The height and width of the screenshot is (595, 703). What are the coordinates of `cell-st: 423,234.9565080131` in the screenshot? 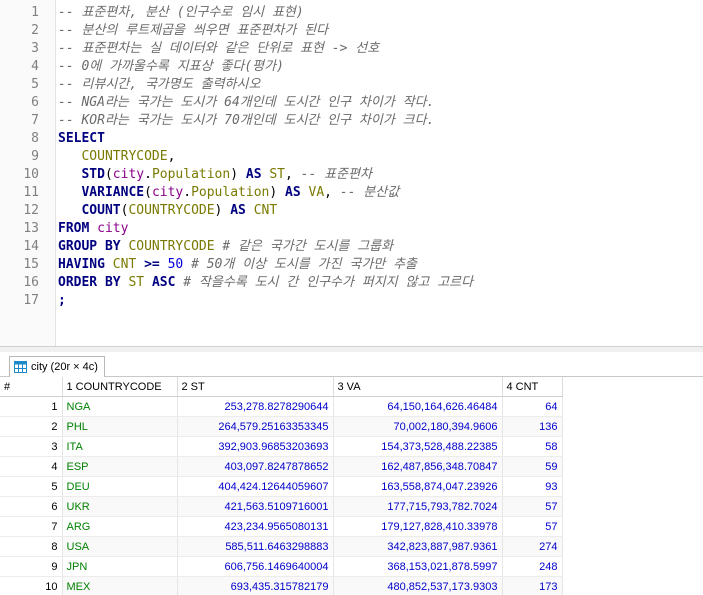 It's located at (255, 526).